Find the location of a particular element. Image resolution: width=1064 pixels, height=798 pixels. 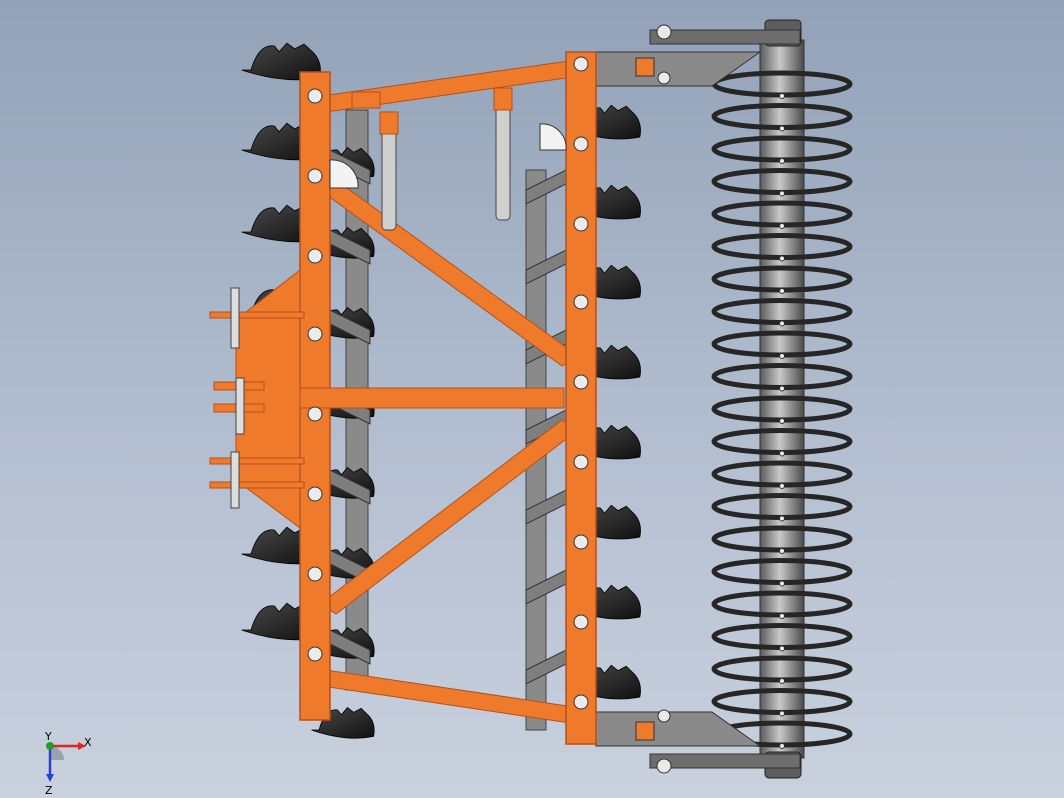

spring-roller is located at coordinates (782, 399).